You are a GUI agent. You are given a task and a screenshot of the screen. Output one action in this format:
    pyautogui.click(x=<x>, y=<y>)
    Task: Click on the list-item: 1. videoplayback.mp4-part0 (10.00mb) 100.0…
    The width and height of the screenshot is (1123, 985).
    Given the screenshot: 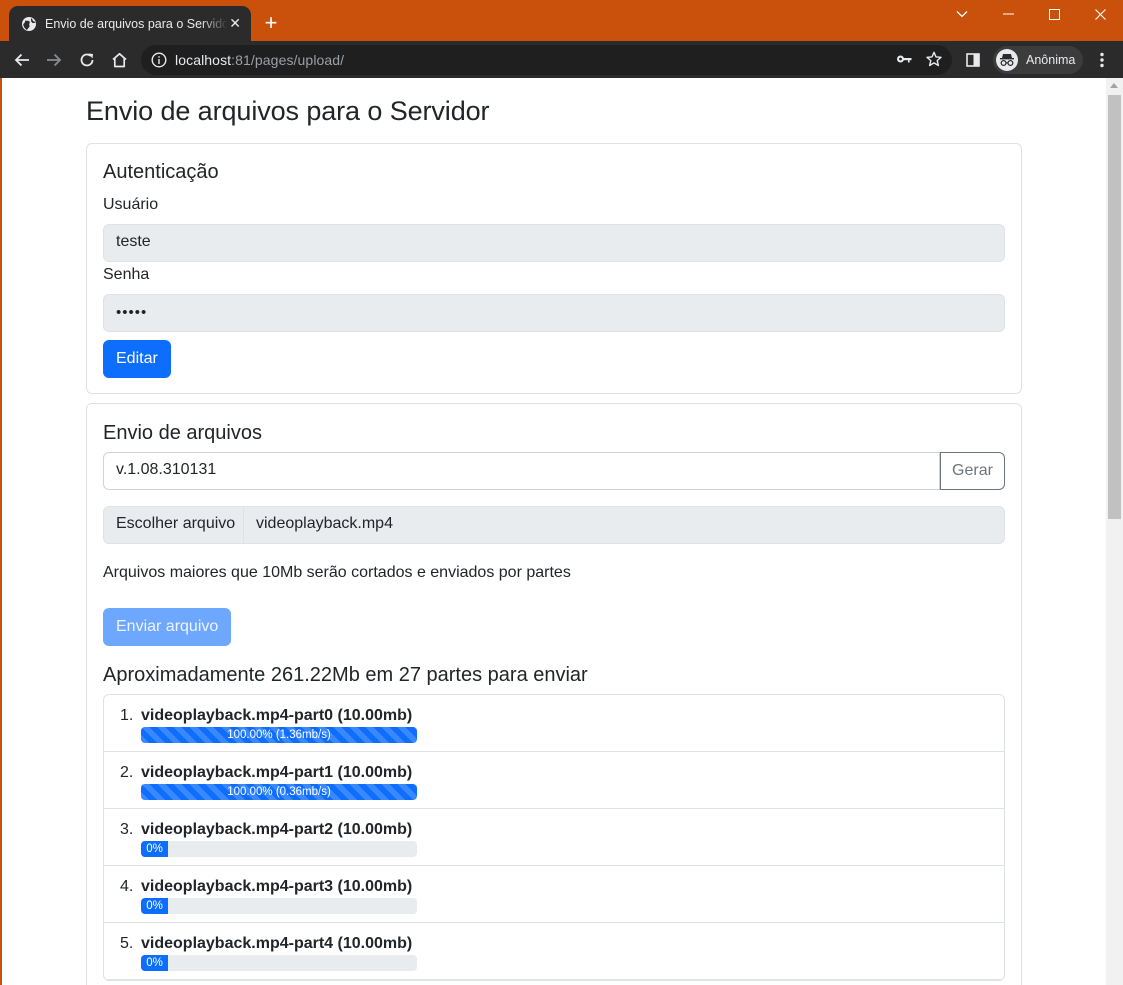 What is the action you would take?
    pyautogui.click(x=554, y=723)
    